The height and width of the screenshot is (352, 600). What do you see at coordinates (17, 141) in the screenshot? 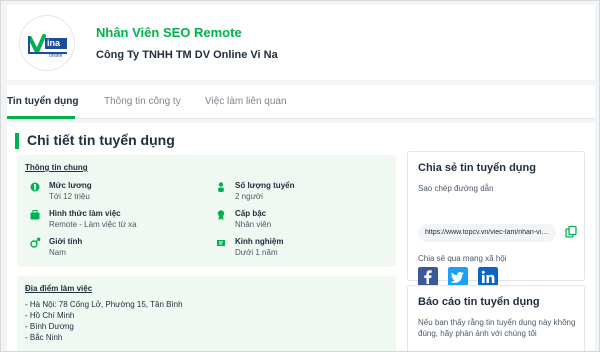
I see `section-accent-bar` at bounding box center [17, 141].